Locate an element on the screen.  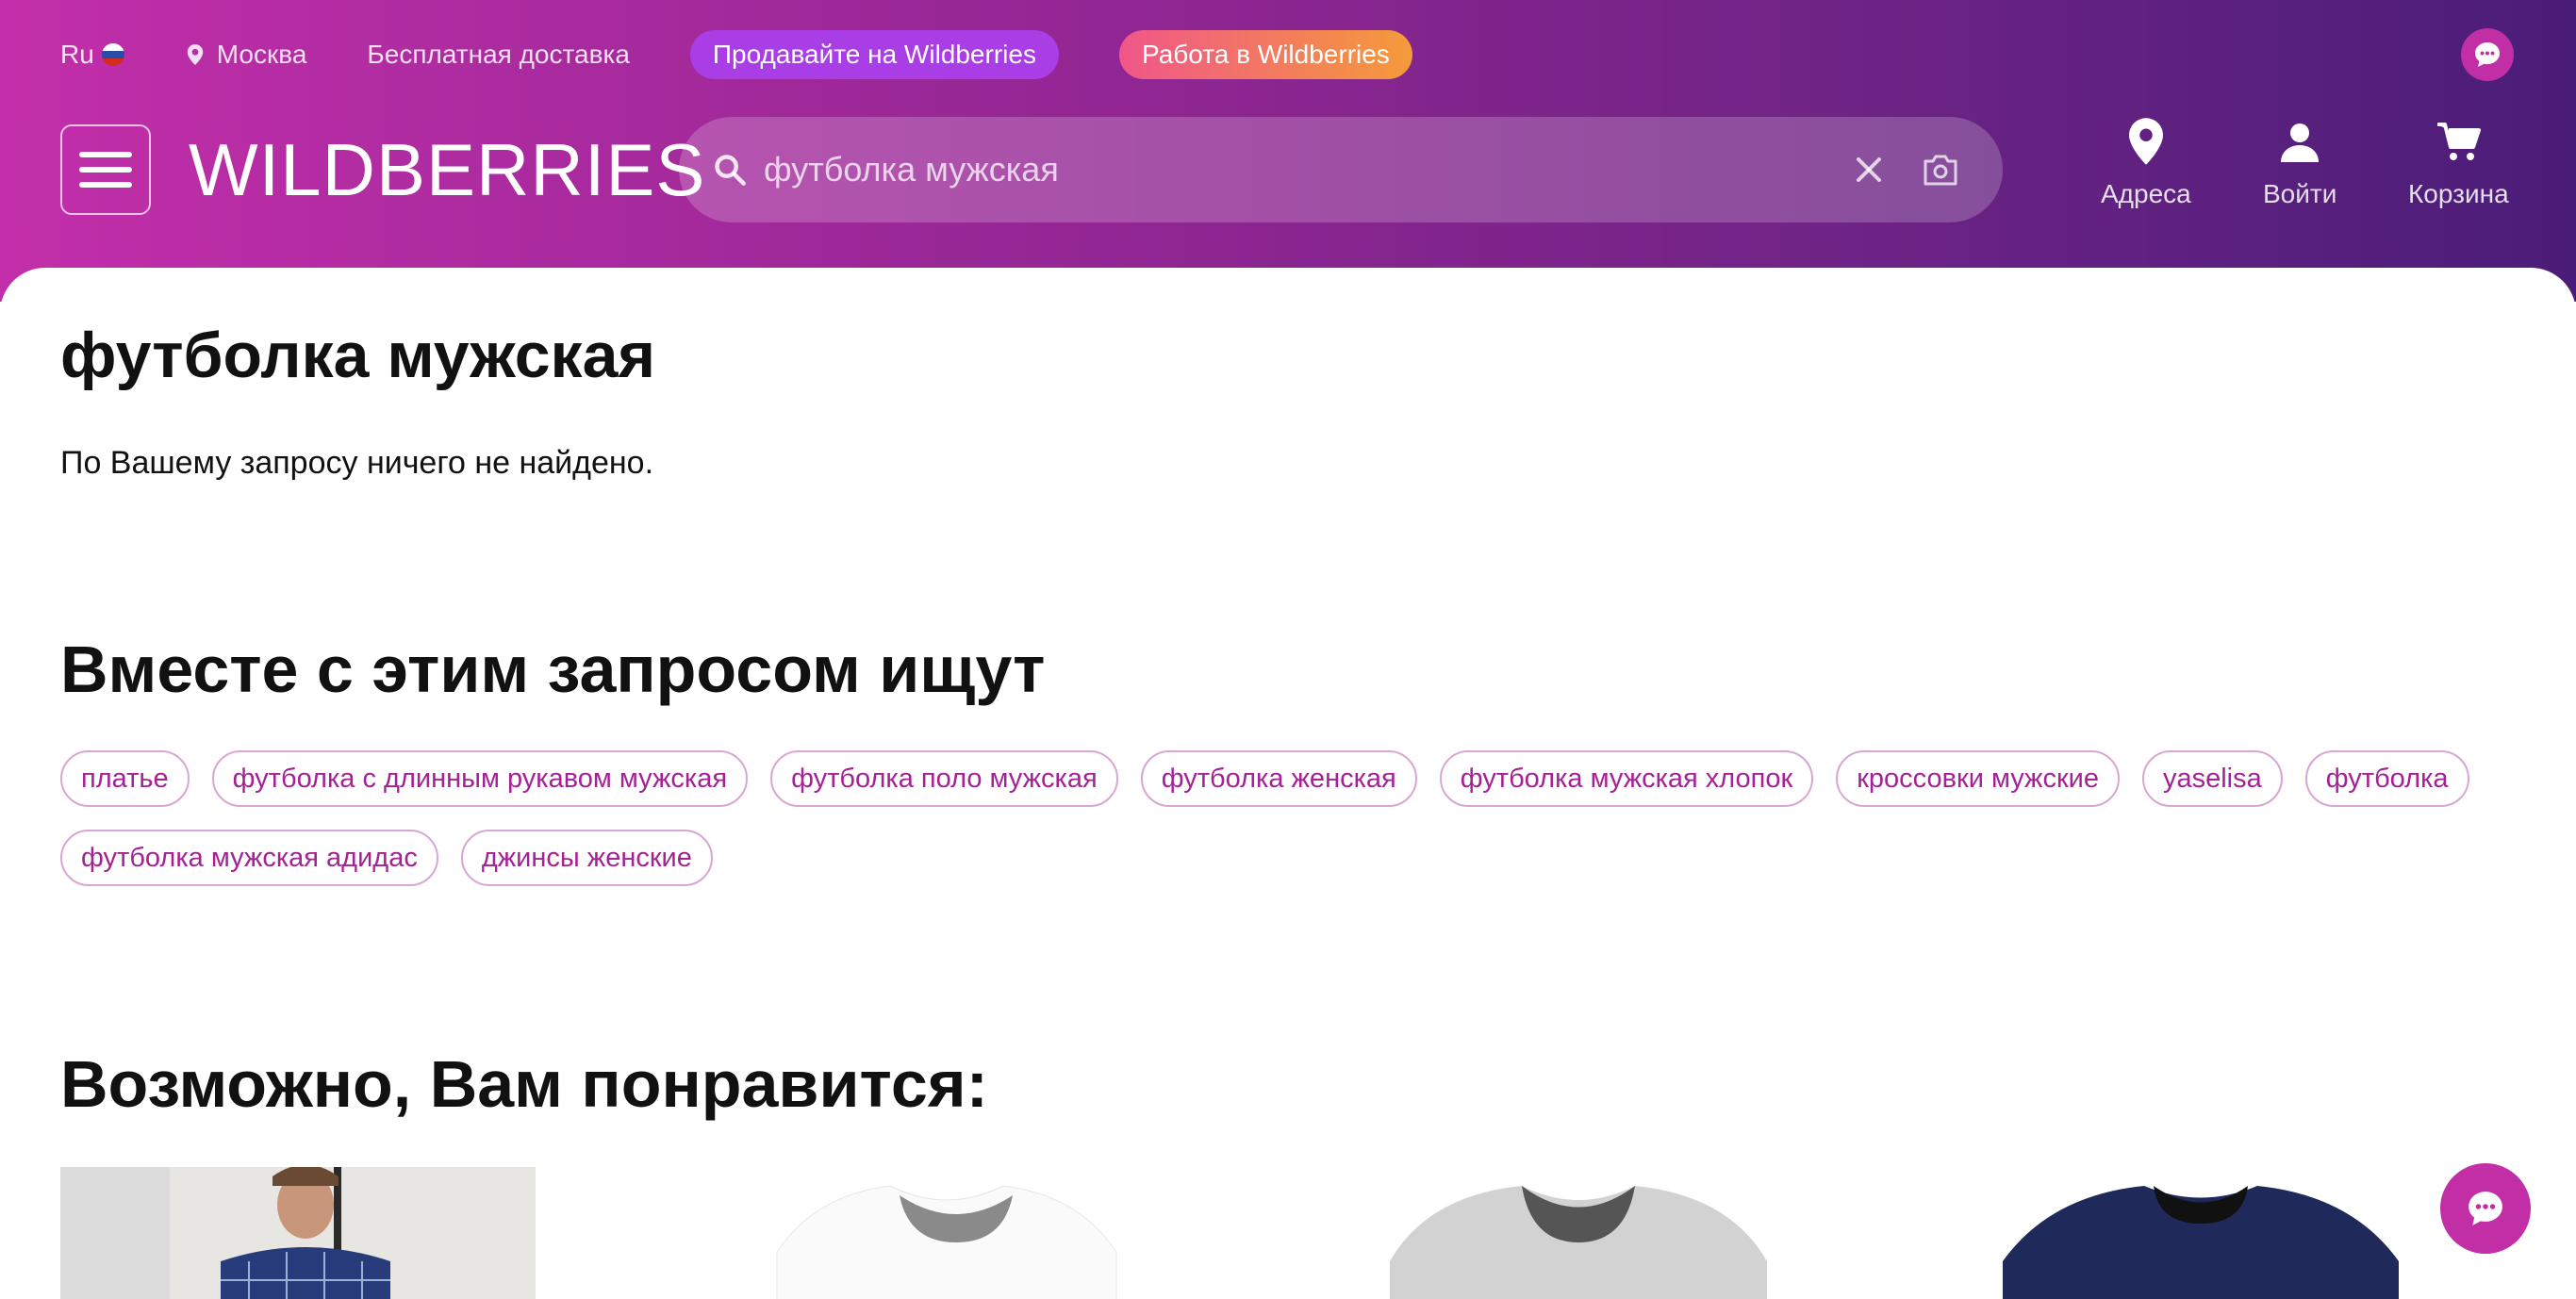
work-at-wildberries-button: Работа в Wildberries is located at coordinates (1265, 55).